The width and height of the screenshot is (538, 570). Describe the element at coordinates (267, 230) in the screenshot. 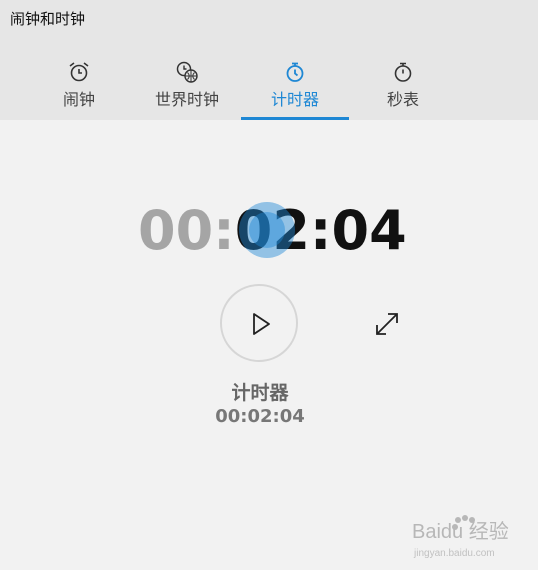

I see `touch-indicator-core` at that location.